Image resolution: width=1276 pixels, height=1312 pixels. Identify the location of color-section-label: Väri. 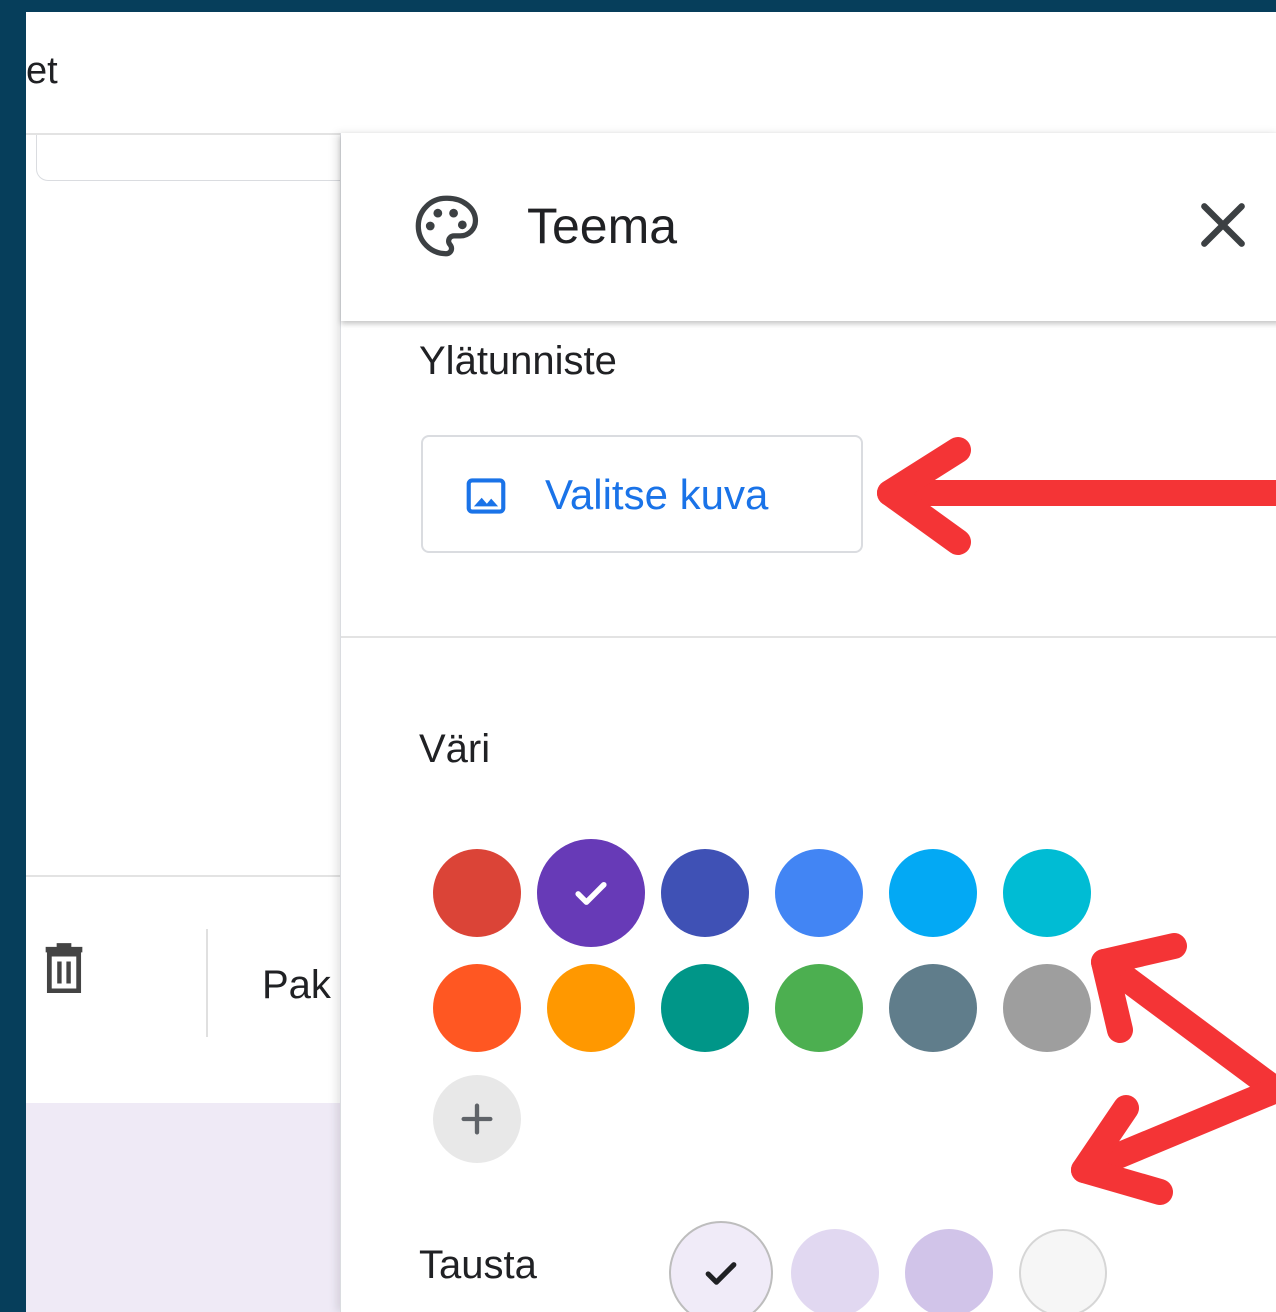
(455, 749).